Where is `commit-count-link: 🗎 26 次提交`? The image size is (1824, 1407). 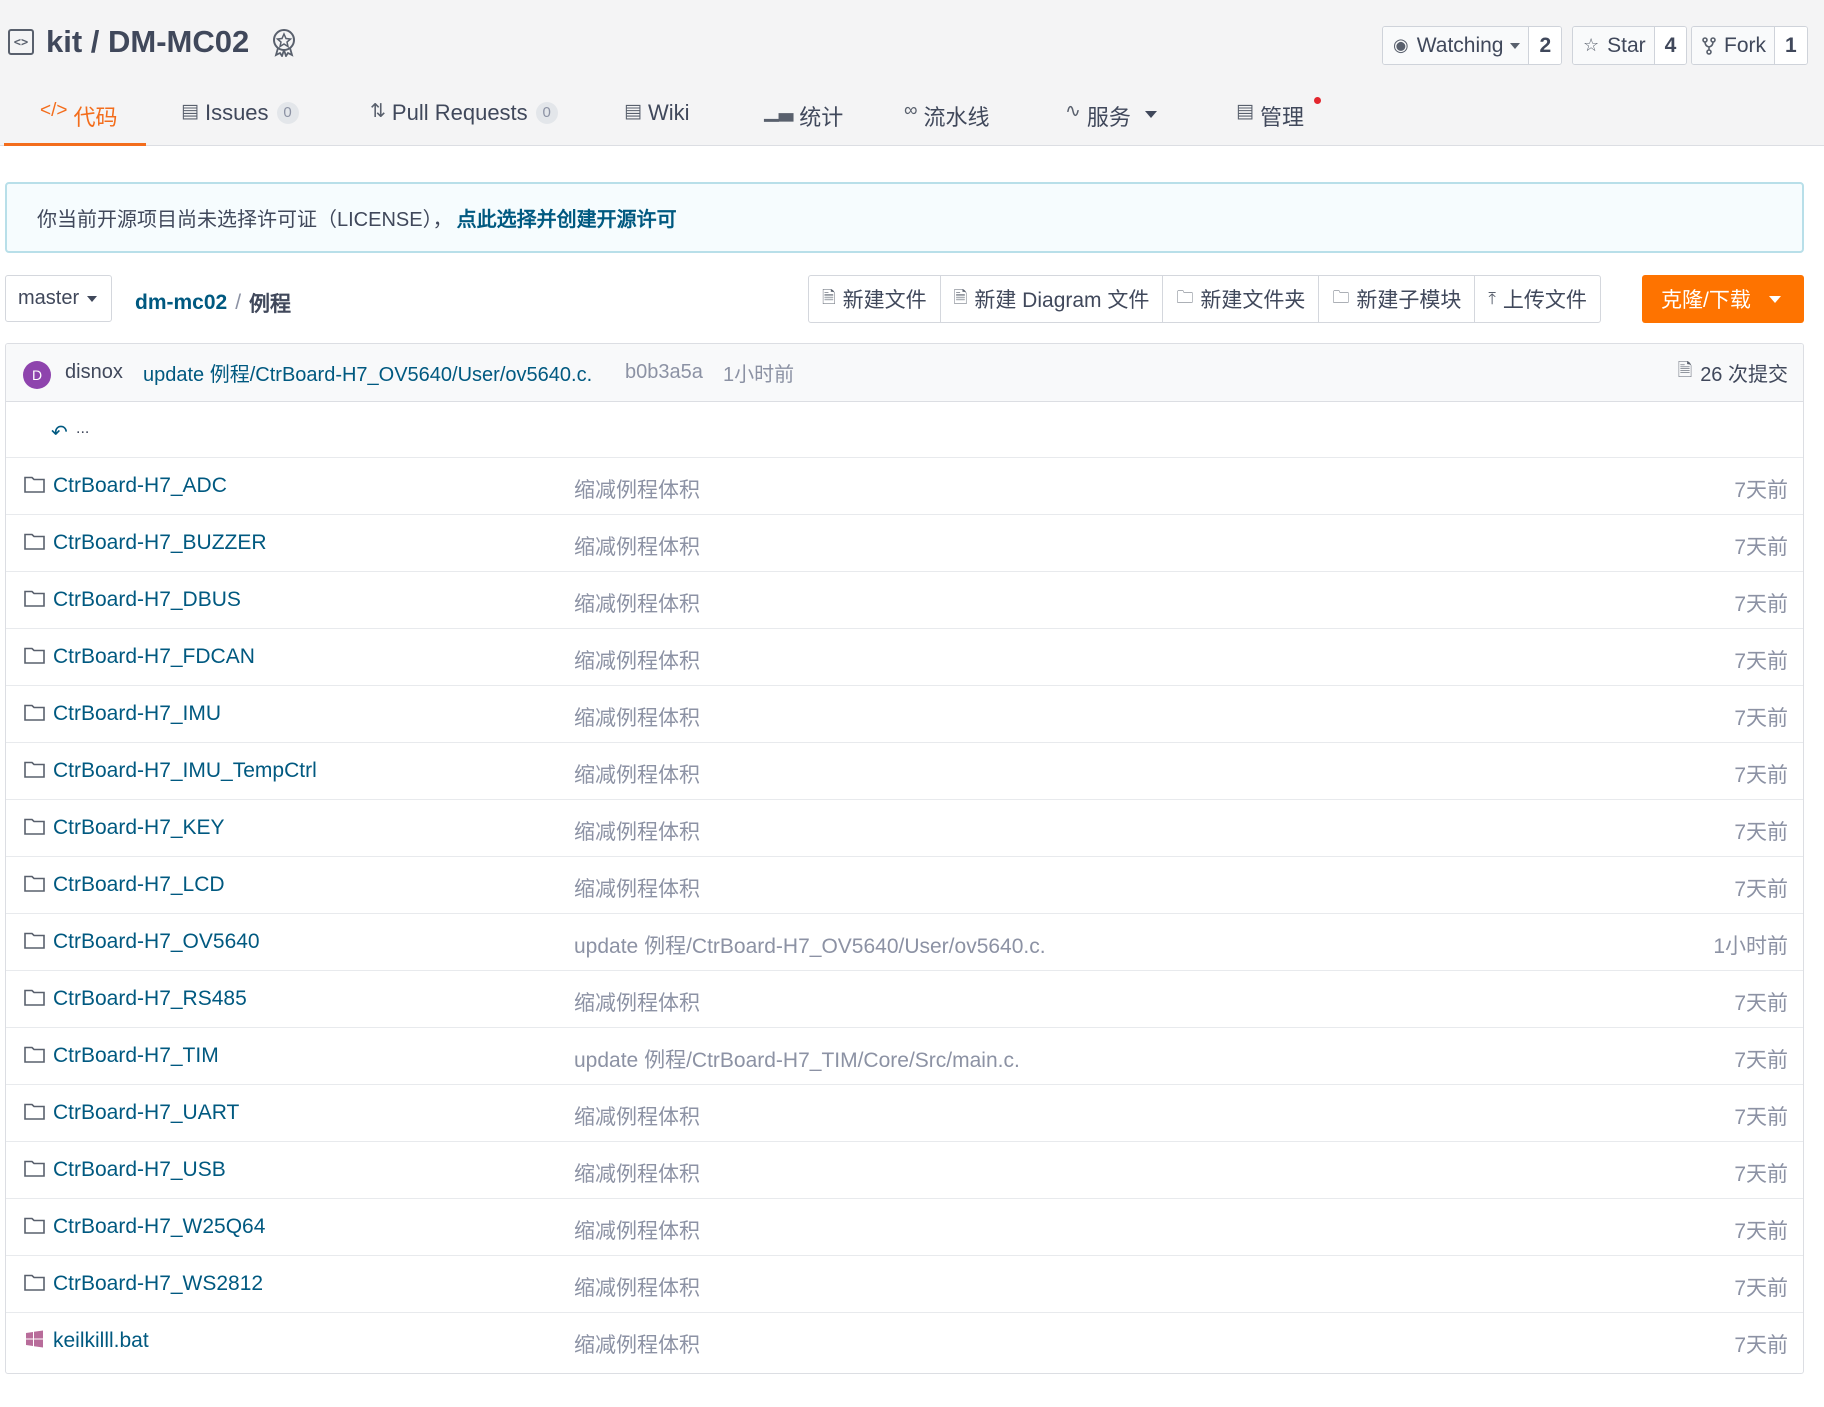
commit-count-link: 🗎 26 次提交 is located at coordinates (1733, 373).